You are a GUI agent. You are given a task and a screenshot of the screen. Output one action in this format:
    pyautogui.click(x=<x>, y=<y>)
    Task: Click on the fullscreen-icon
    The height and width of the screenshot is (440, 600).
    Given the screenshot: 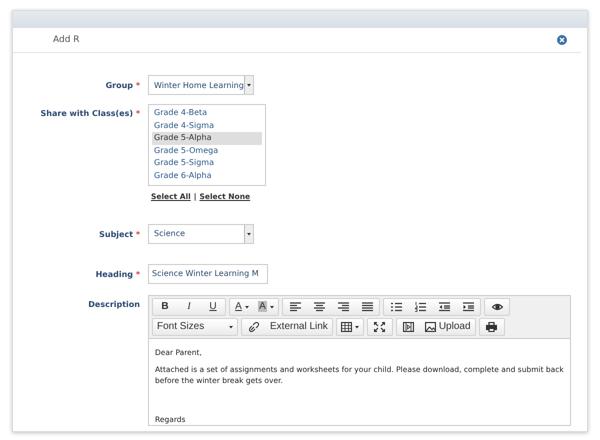 What is the action you would take?
    pyautogui.click(x=380, y=327)
    